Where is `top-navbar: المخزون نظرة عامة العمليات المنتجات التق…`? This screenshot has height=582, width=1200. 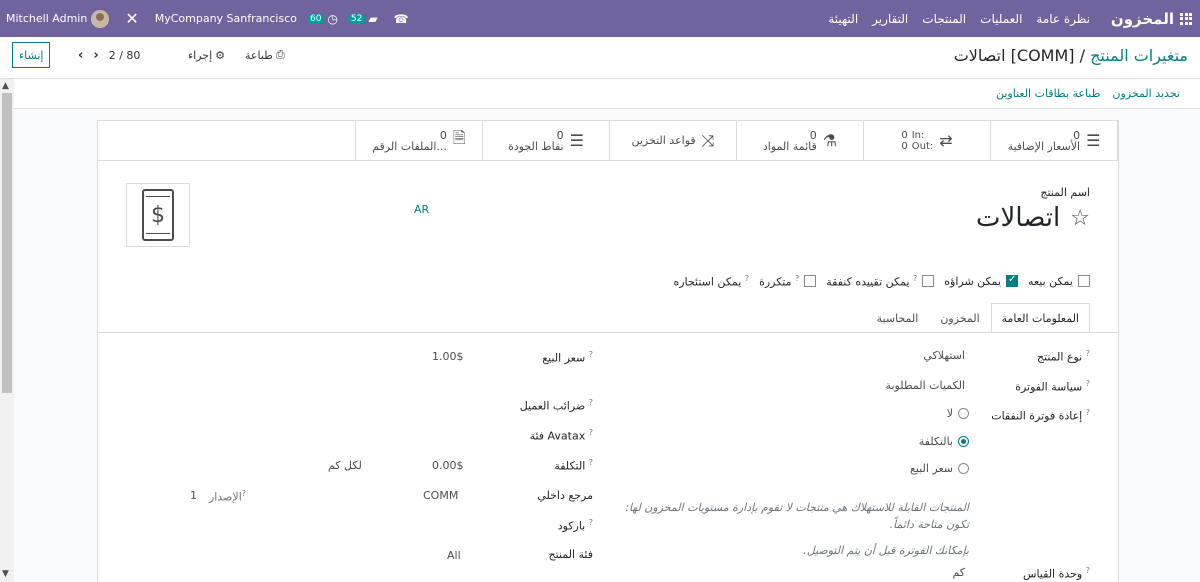
top-navbar: المخزون نظرة عامة العمليات المنتجات التق… is located at coordinates (600, 18).